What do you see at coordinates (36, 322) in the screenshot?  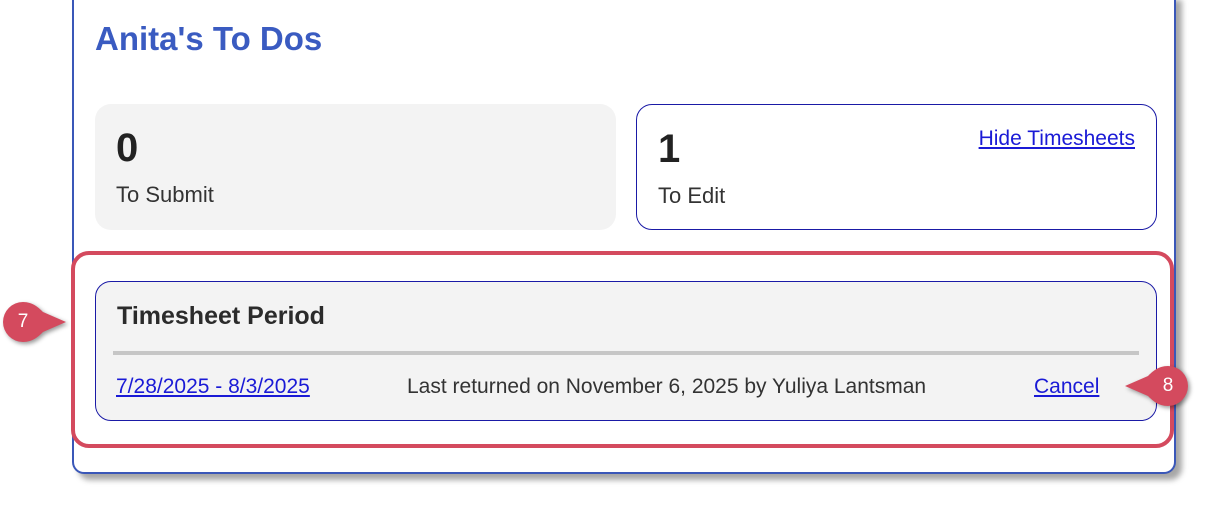 I see `callout-7-marker: 7` at bounding box center [36, 322].